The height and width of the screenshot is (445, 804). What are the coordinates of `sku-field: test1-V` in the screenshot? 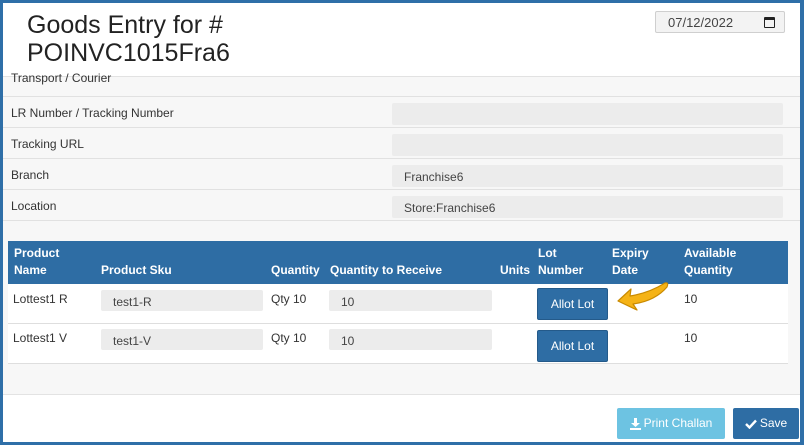 It's located at (182, 339).